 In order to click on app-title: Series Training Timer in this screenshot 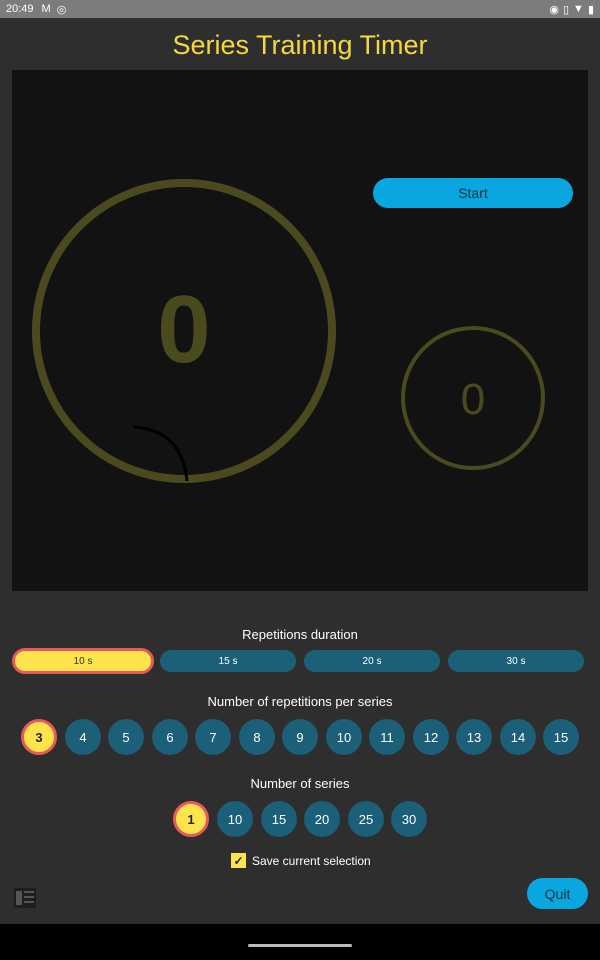, I will do `click(300, 45)`.